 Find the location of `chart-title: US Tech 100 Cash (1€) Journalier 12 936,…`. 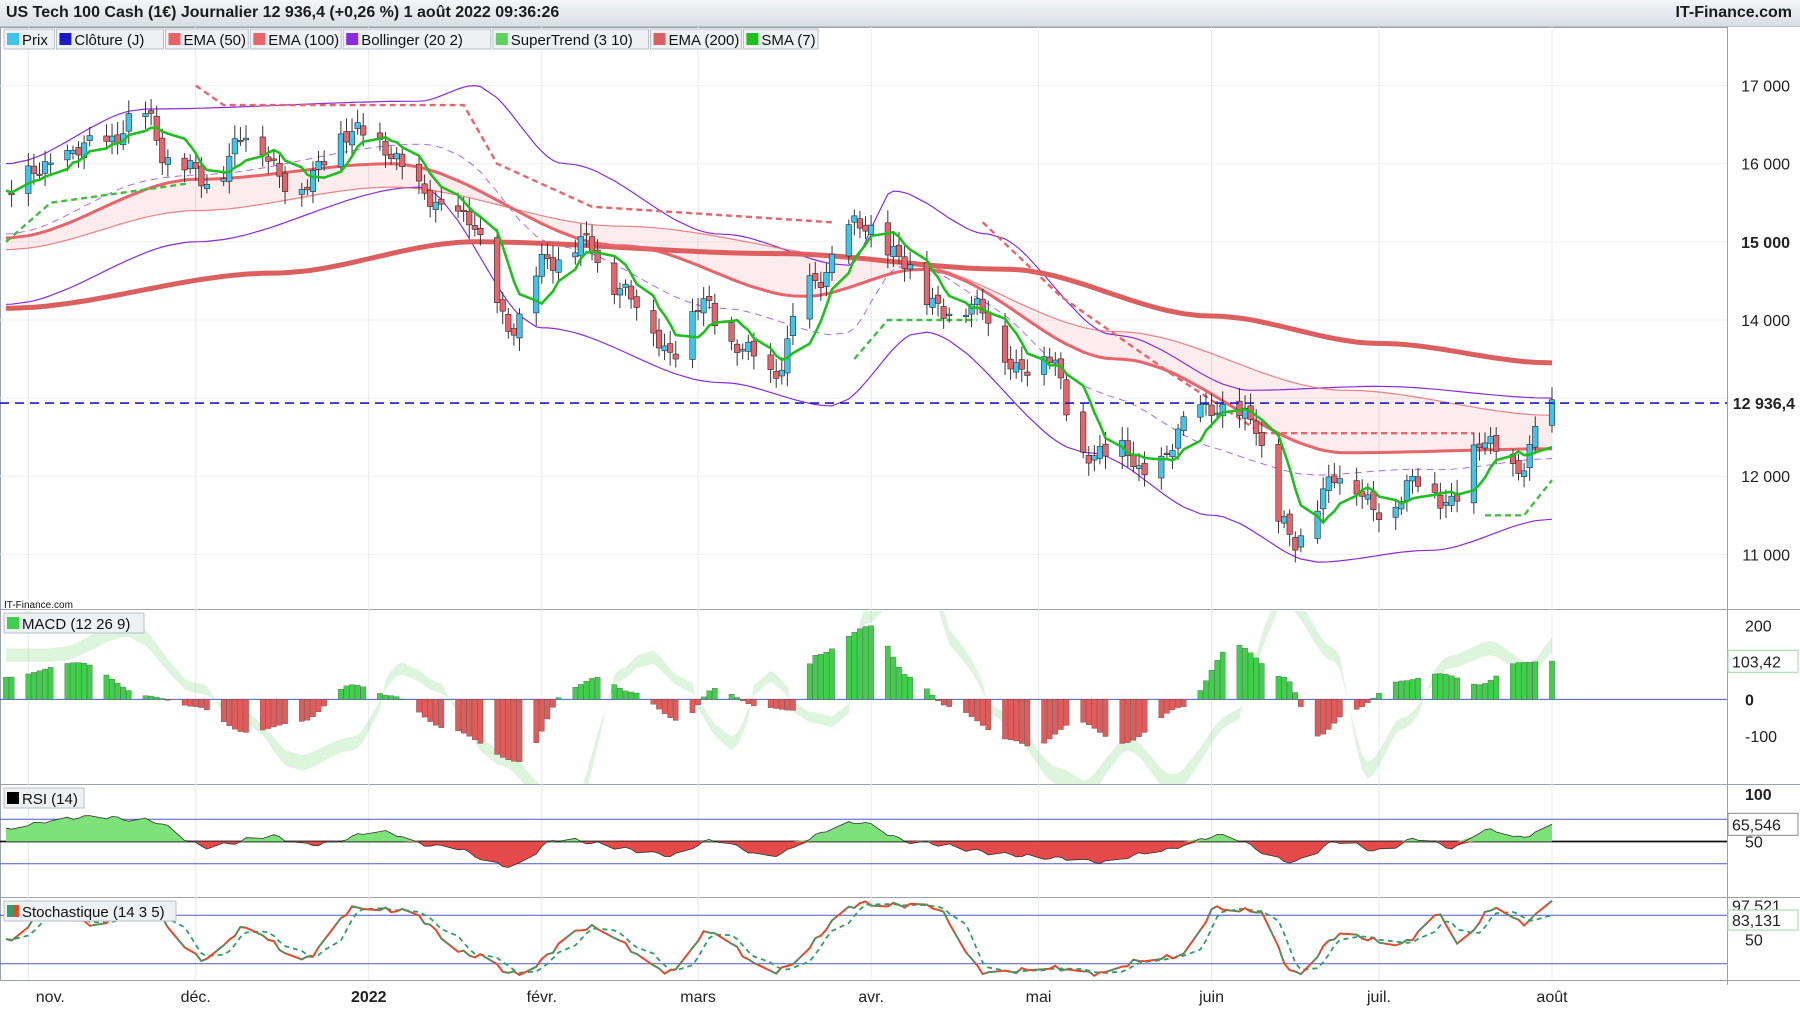

chart-title: US Tech 100 Cash (1€) Journalier 12 936,… is located at coordinates (283, 12).